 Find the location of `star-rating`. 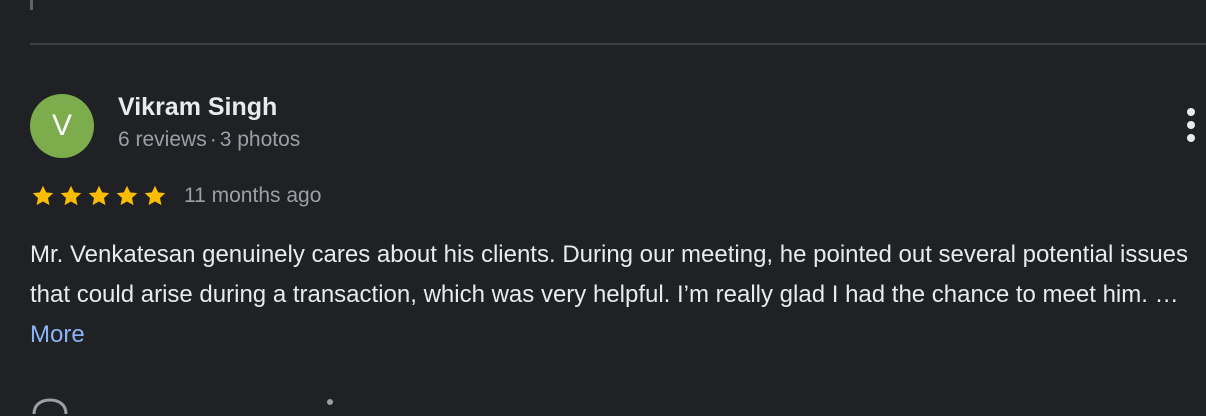

star-rating is located at coordinates (99, 196).